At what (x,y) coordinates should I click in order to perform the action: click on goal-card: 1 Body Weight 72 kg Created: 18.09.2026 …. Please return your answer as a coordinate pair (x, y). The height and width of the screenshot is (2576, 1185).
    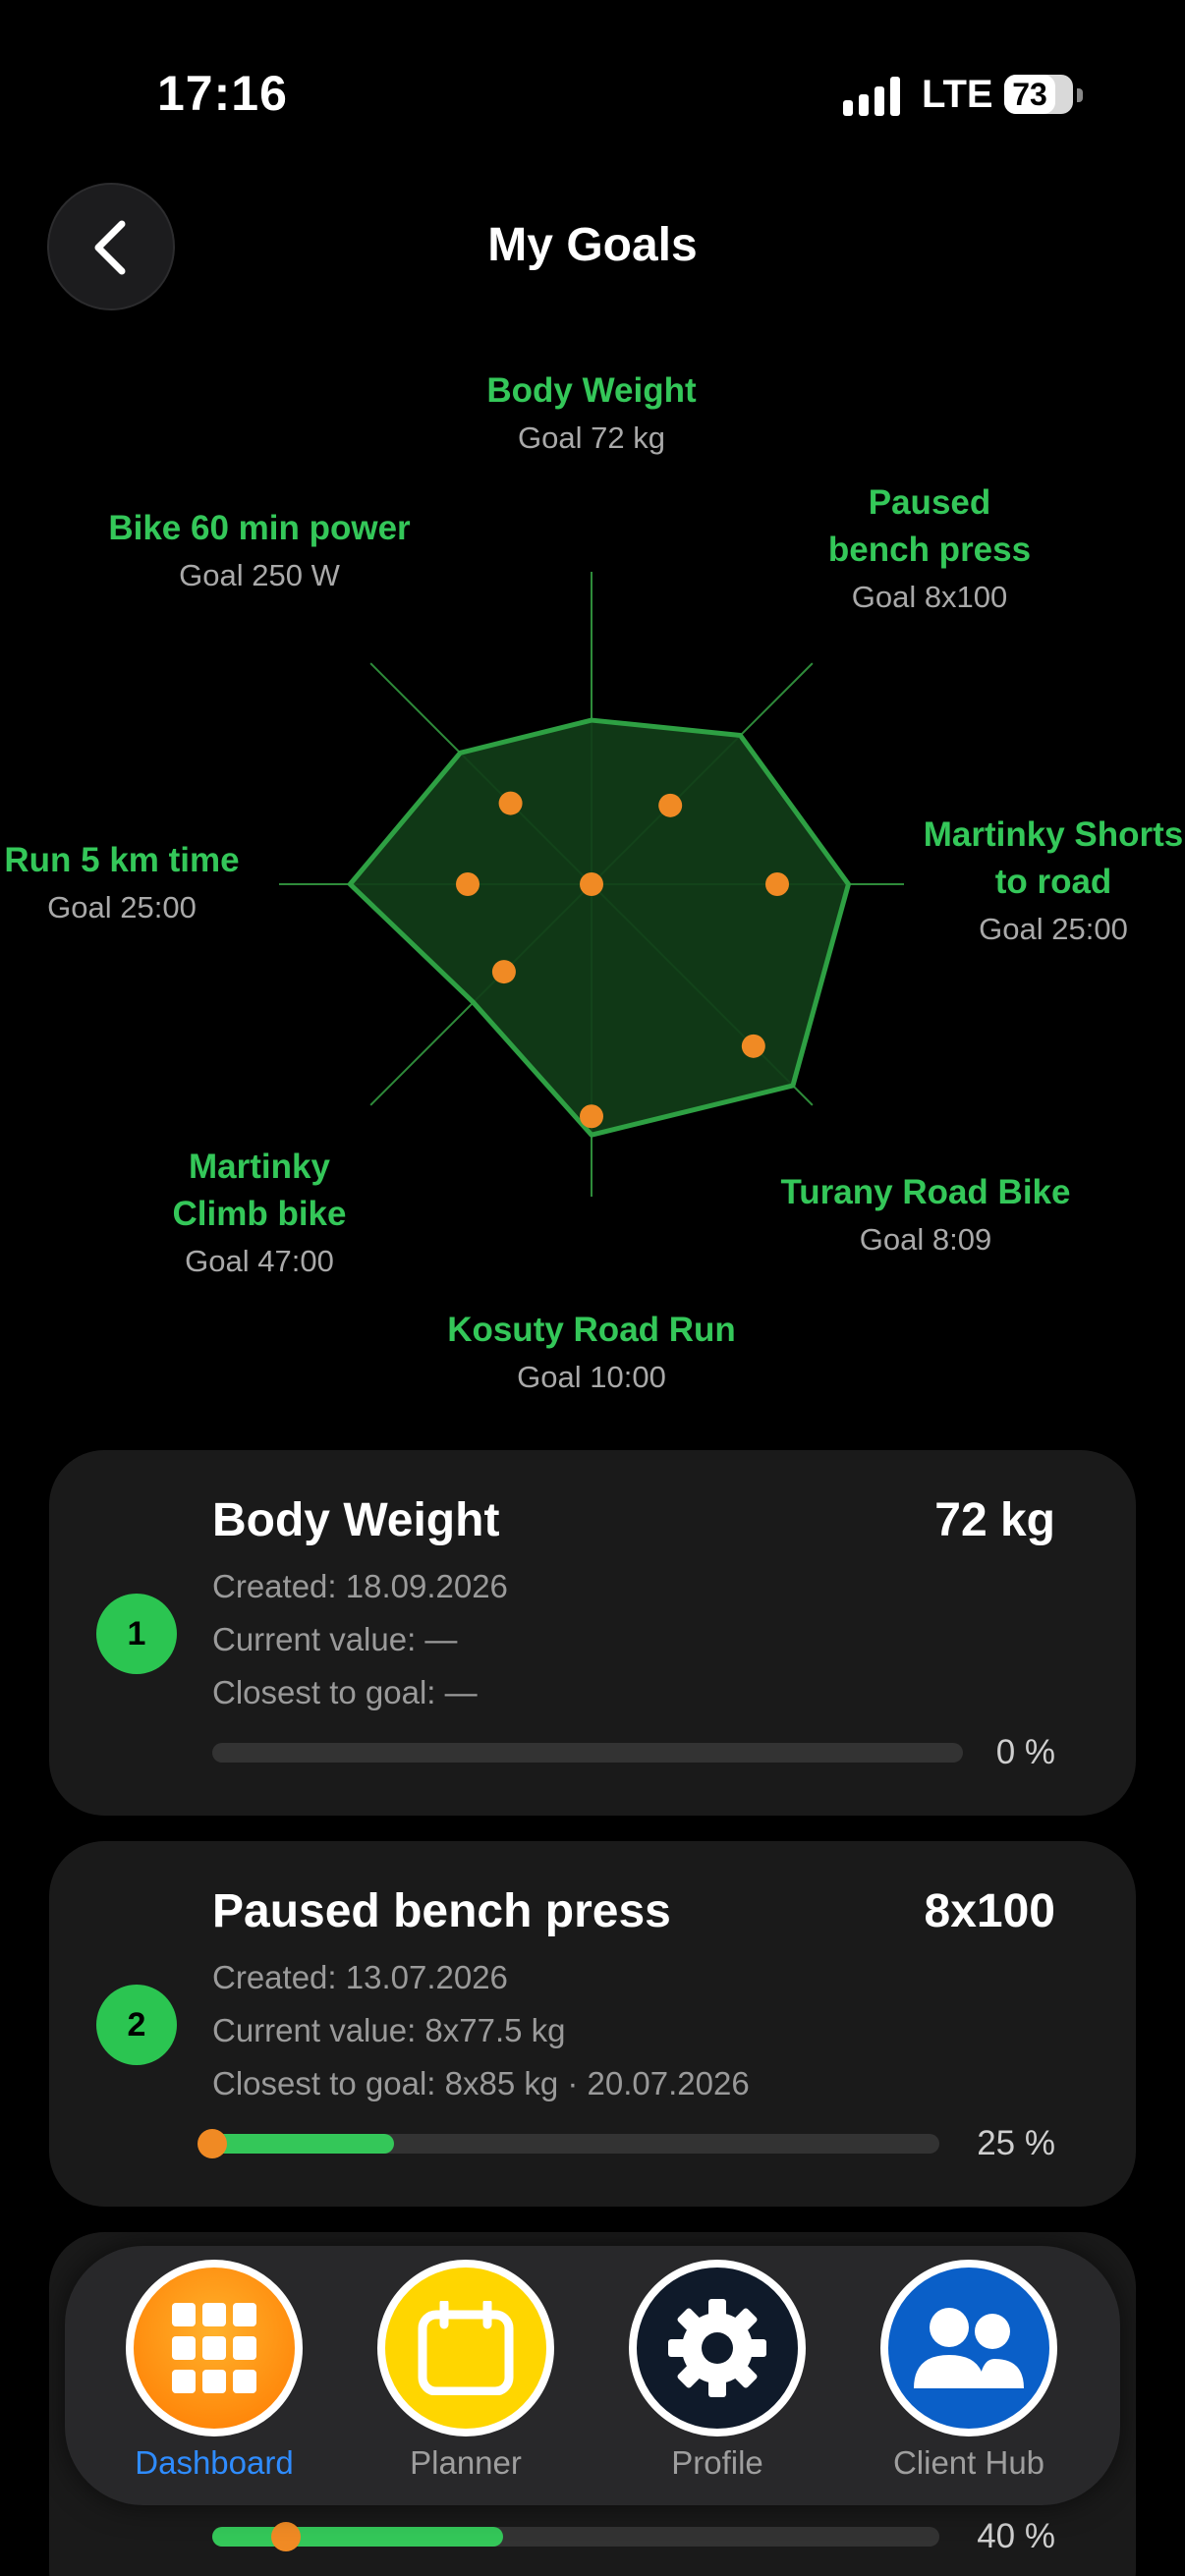
    Looking at the image, I should click on (592, 1633).